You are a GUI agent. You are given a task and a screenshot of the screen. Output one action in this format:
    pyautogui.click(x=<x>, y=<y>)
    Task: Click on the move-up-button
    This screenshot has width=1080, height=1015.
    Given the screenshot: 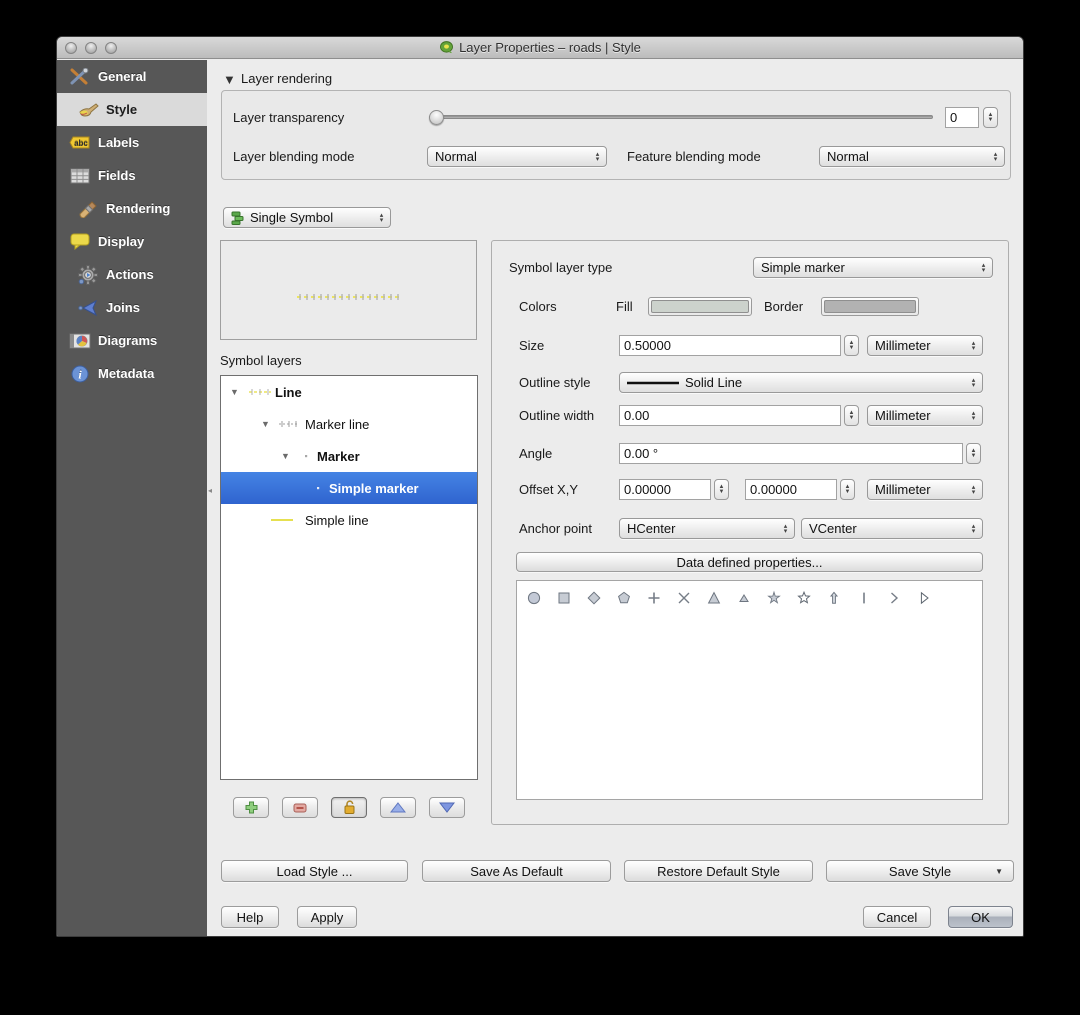 What is the action you would take?
    pyautogui.click(x=398, y=807)
    